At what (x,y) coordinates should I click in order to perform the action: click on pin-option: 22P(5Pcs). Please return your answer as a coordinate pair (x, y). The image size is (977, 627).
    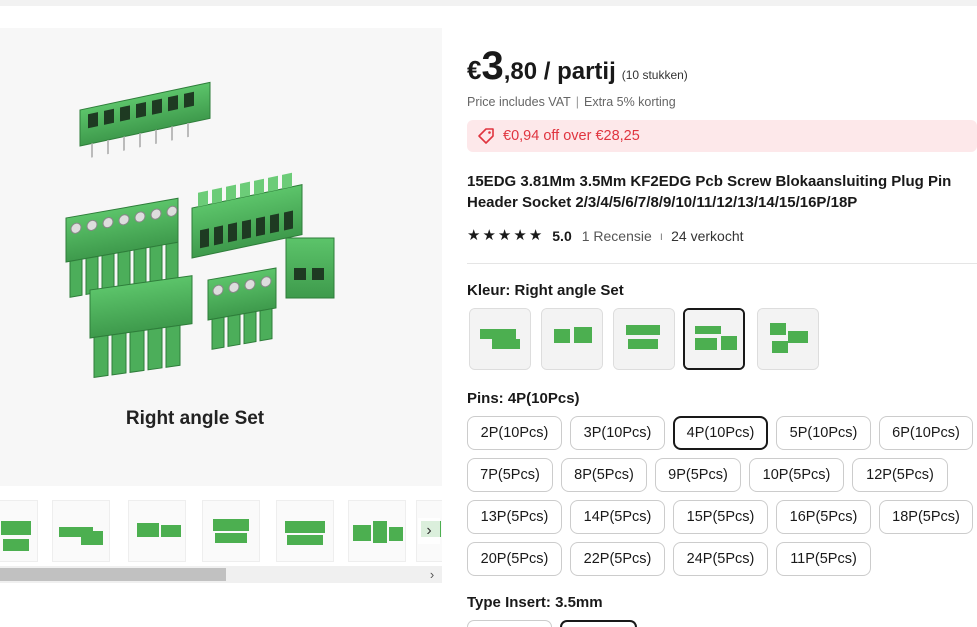
    Looking at the image, I should click on (617, 559).